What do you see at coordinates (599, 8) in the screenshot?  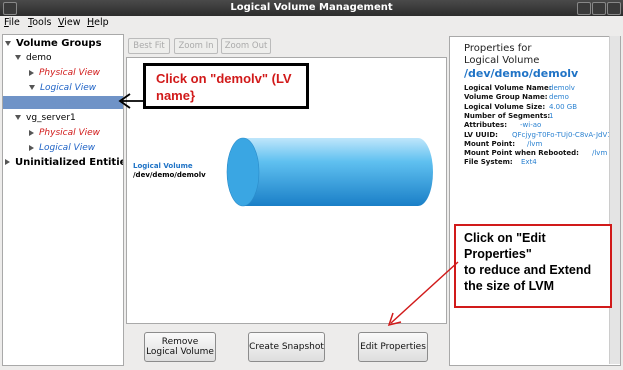 I see `maximize-icon` at bounding box center [599, 8].